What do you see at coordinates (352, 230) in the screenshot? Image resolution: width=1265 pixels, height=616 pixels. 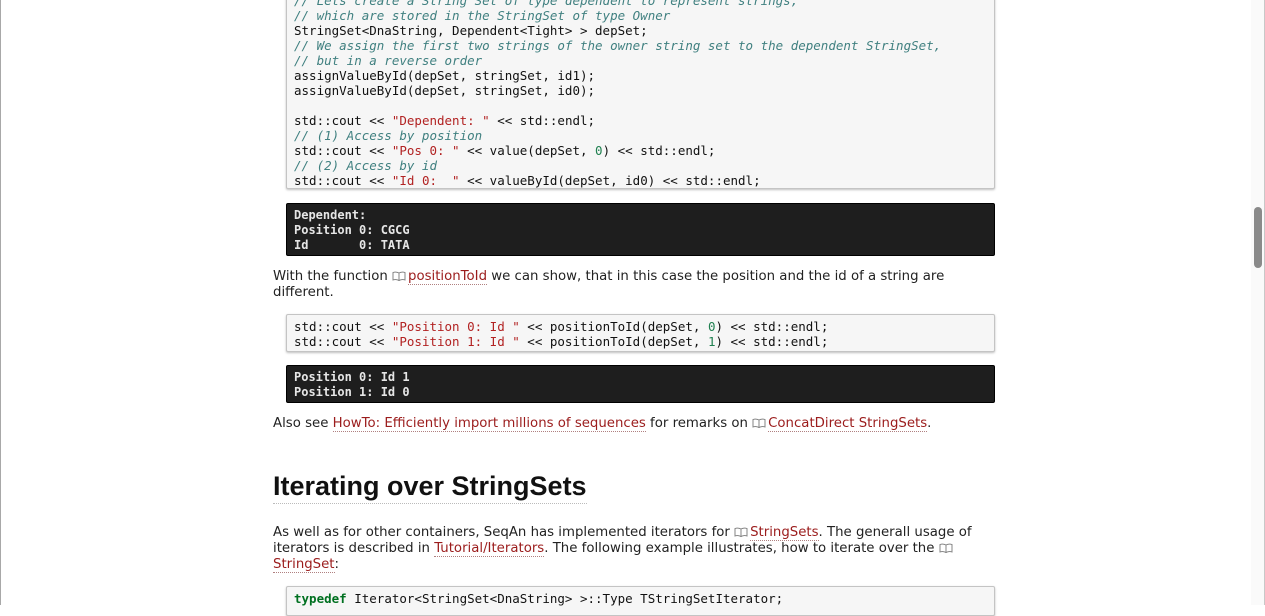 I see `output-line: Position 0: CGCG` at bounding box center [352, 230].